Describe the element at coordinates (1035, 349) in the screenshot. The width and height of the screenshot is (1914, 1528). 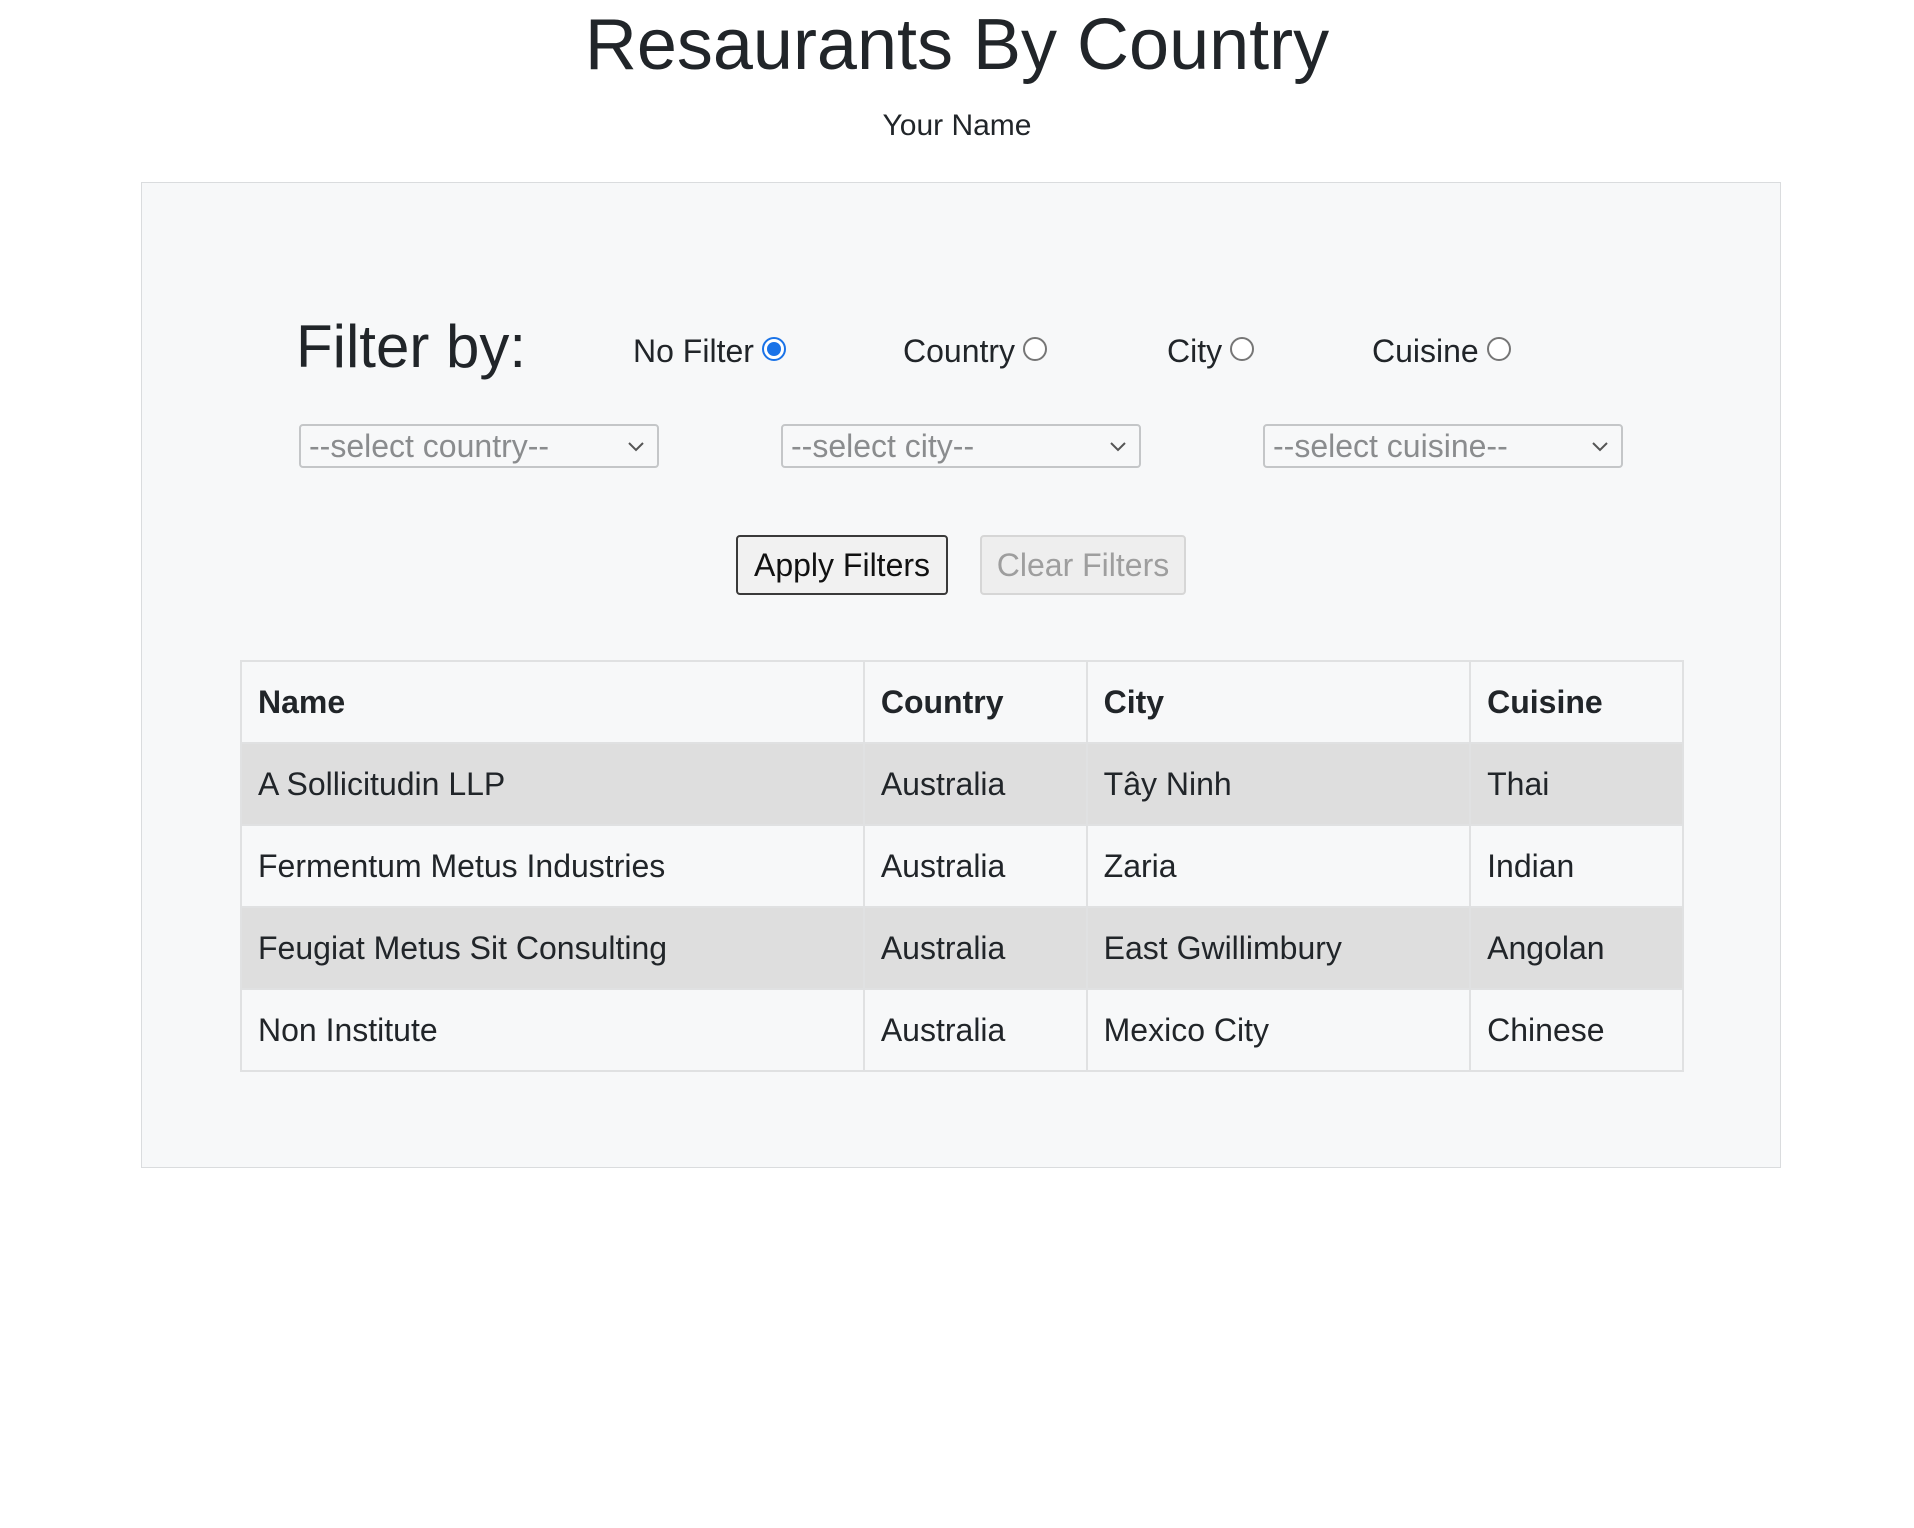
I see `radio-country-button` at that location.